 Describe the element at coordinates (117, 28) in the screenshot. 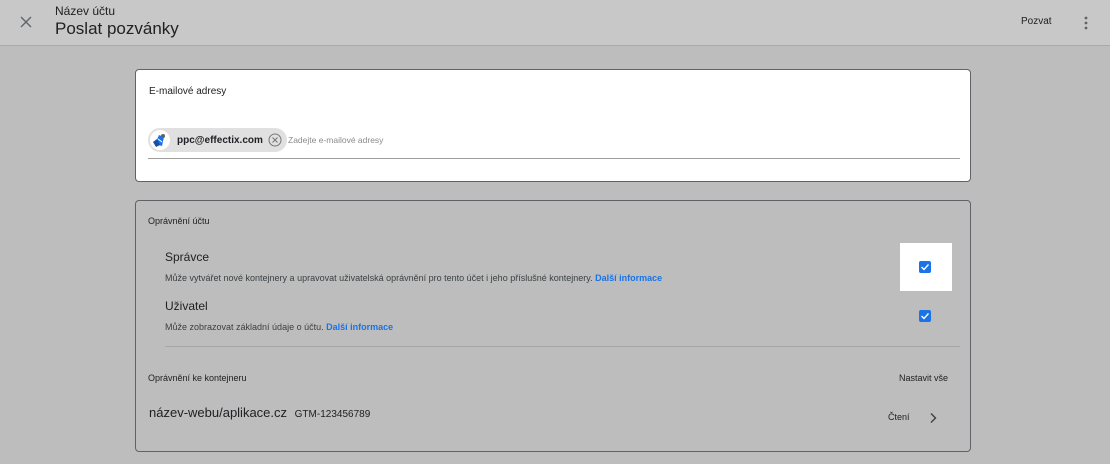

I see `page-title: Poslat pozvánky` at that location.